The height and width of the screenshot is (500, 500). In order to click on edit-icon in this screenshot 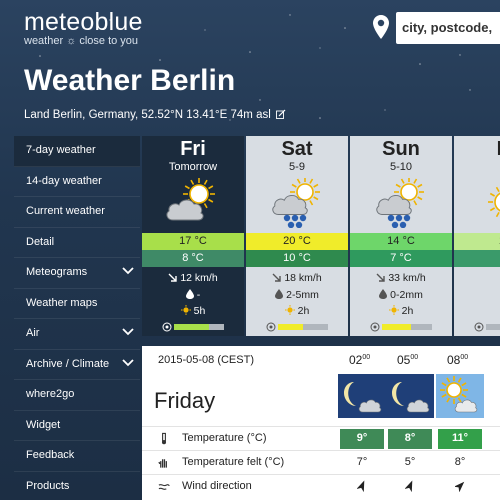, I will do `click(281, 114)`.